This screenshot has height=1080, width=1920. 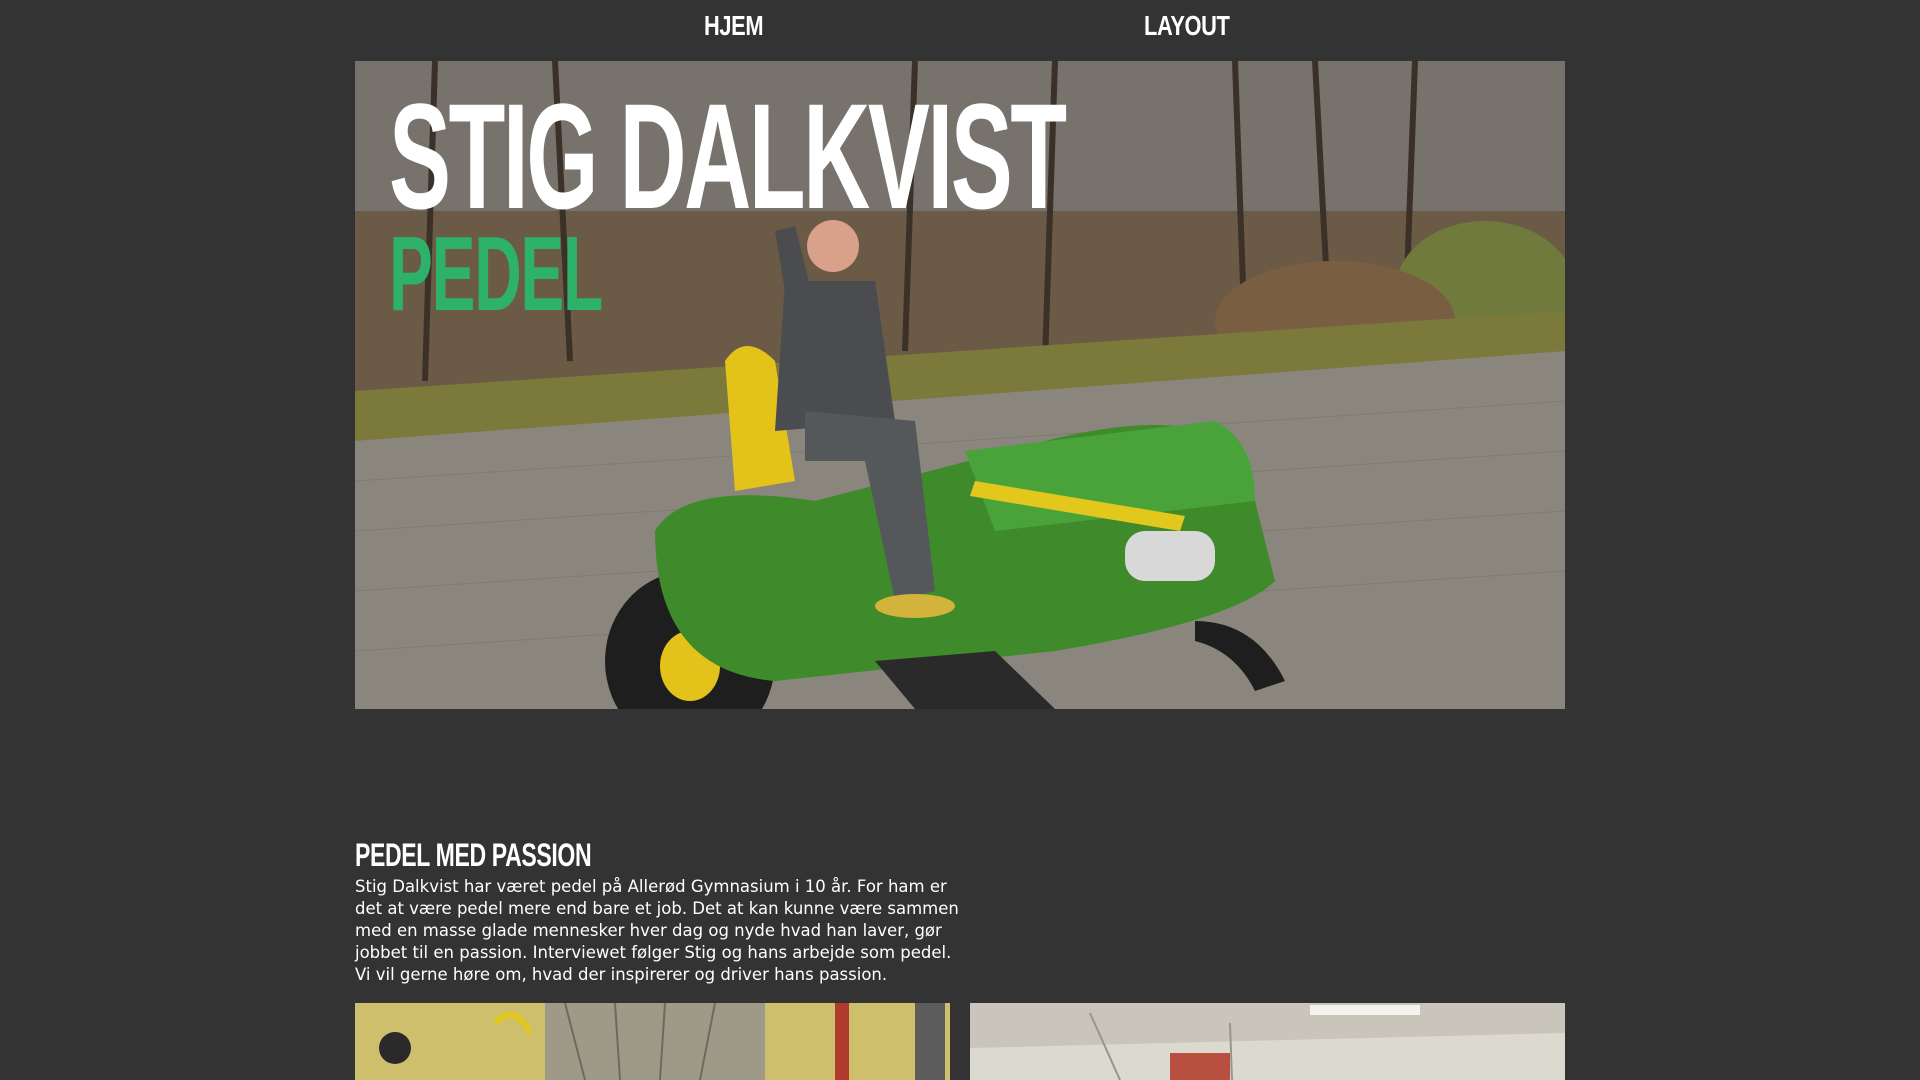 What do you see at coordinates (960, 30) in the screenshot?
I see `top-navigation: HJEM LAYOUT` at bounding box center [960, 30].